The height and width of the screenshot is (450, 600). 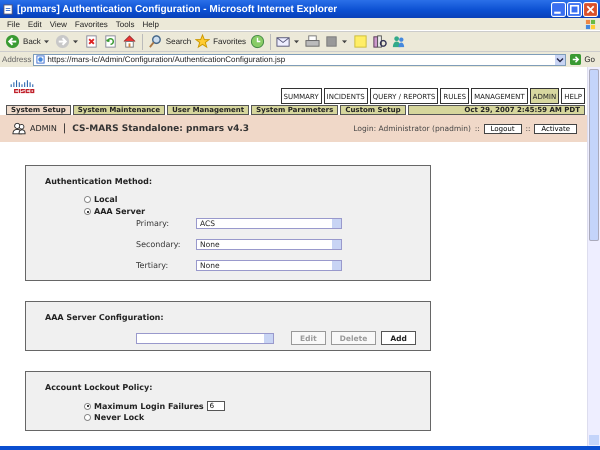 I want to click on refresh-icon, so click(x=110, y=41).